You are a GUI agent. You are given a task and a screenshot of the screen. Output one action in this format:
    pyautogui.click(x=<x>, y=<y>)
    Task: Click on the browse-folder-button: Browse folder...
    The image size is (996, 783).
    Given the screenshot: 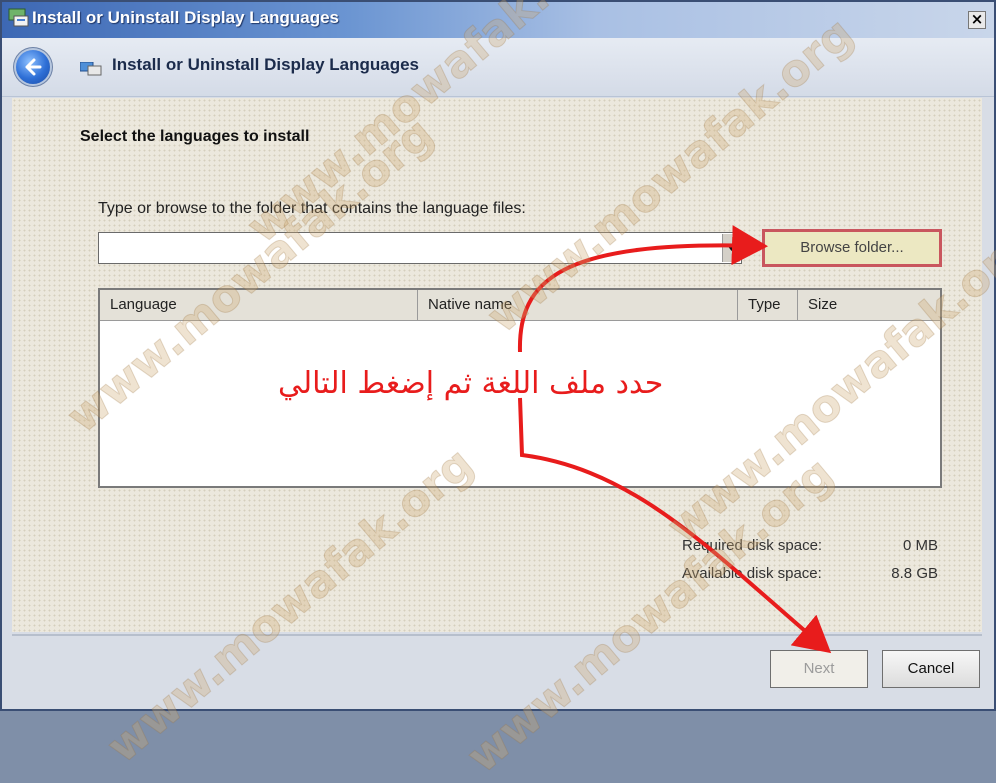 What is the action you would take?
    pyautogui.click(x=852, y=248)
    